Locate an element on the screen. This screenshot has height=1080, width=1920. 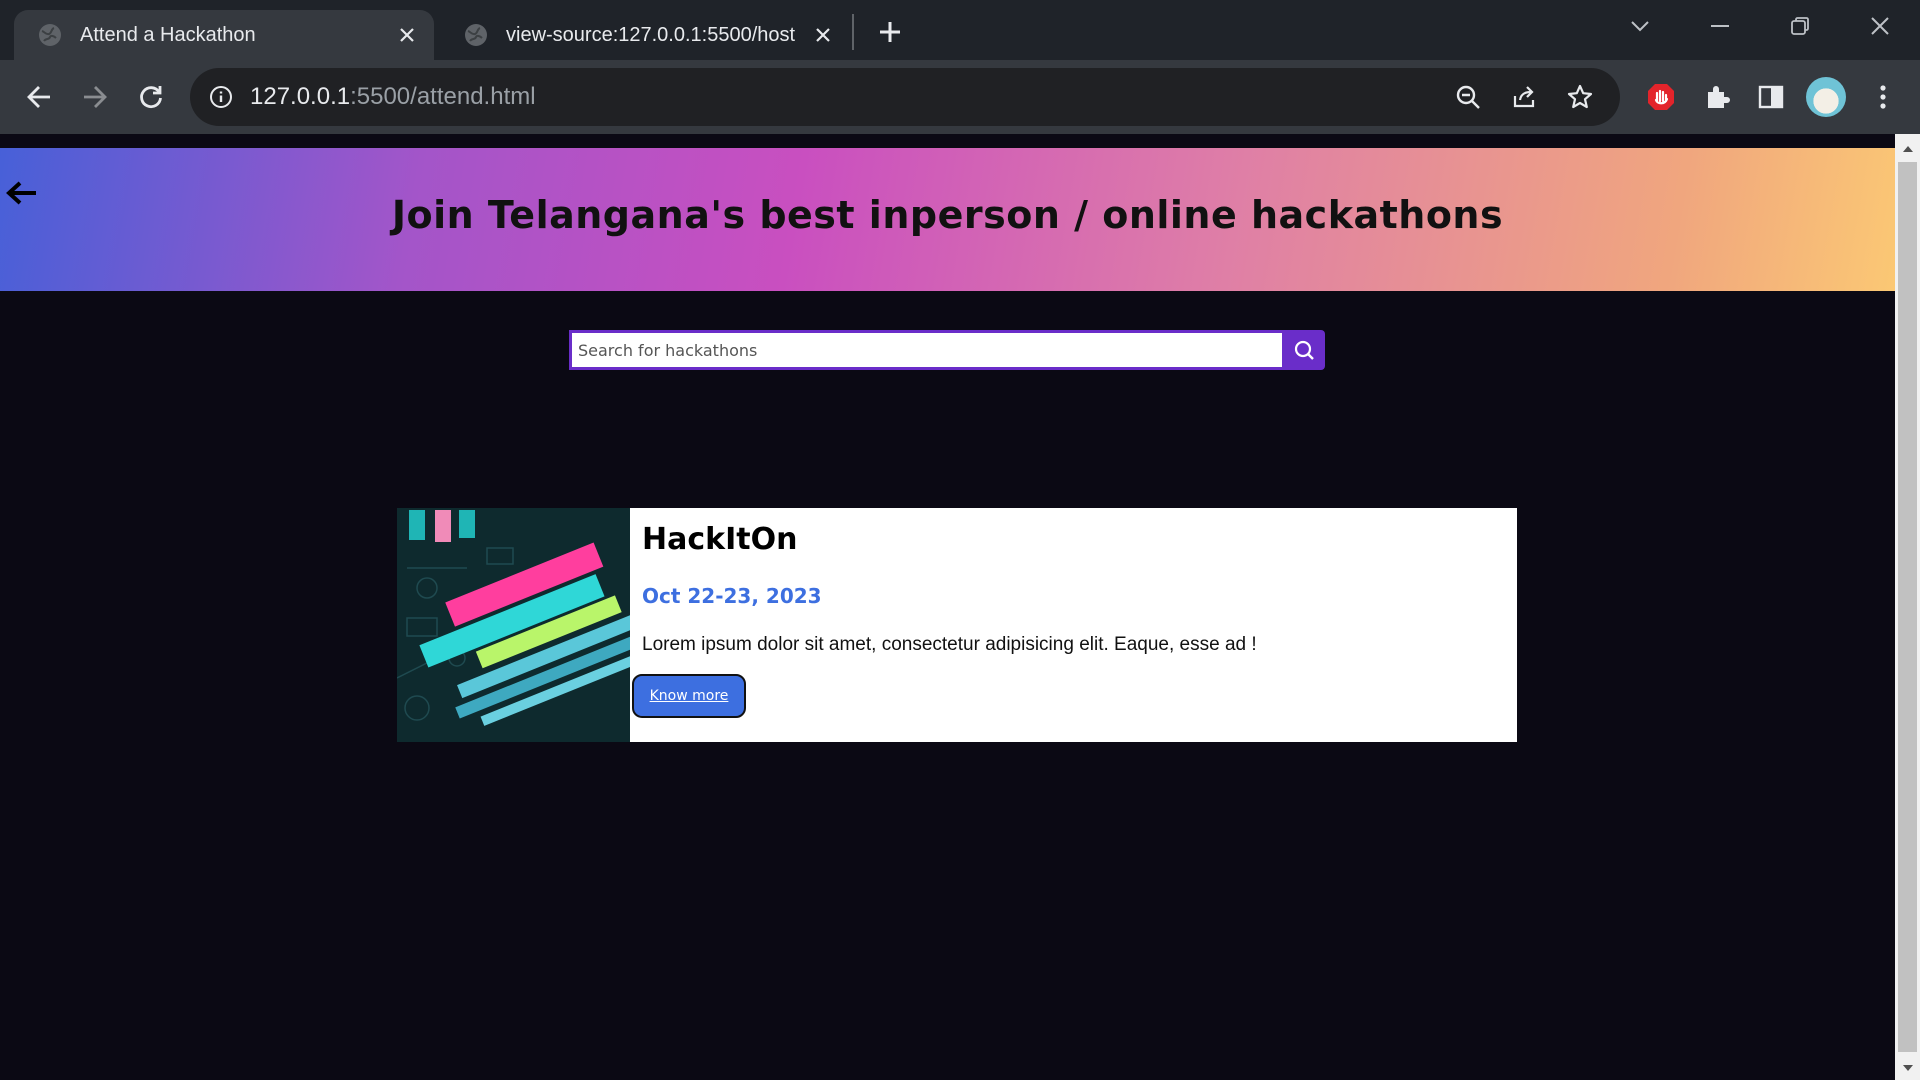
zoom-icon is located at coordinates (1468, 97).